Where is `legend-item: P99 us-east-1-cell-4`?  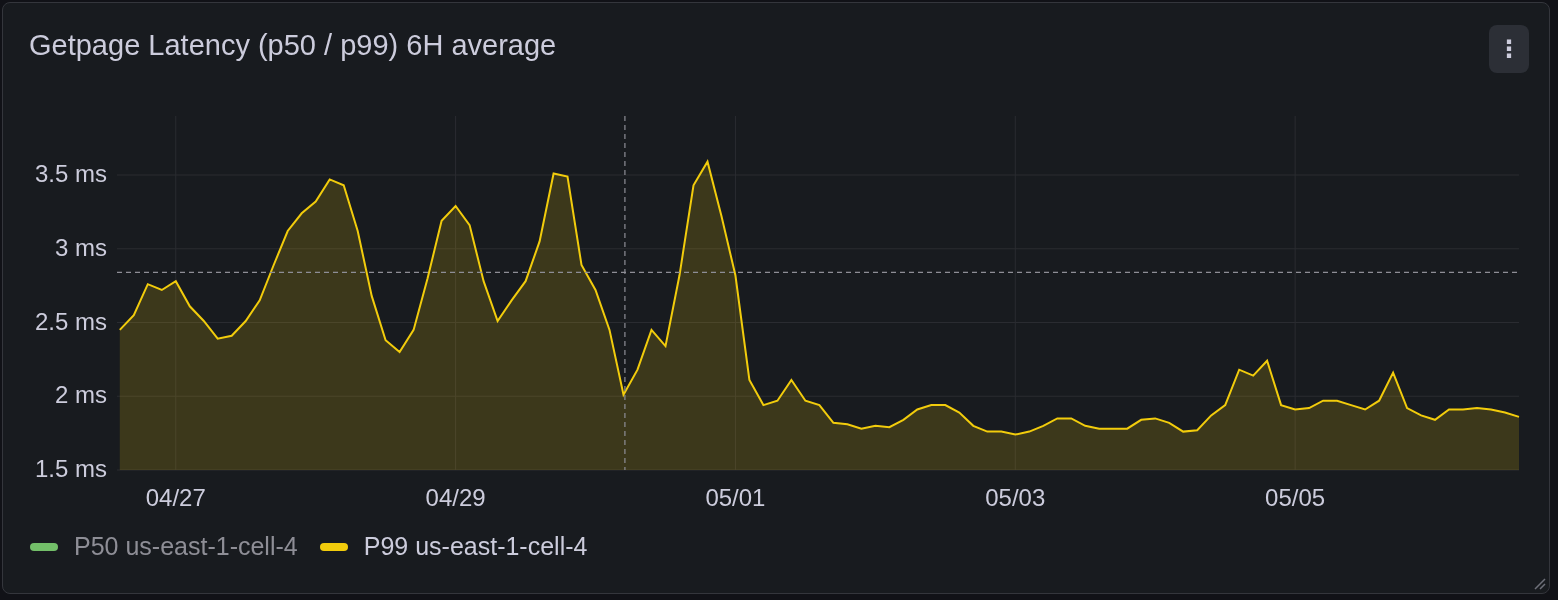
legend-item: P99 us-east-1-cell-4 is located at coordinates (453, 546).